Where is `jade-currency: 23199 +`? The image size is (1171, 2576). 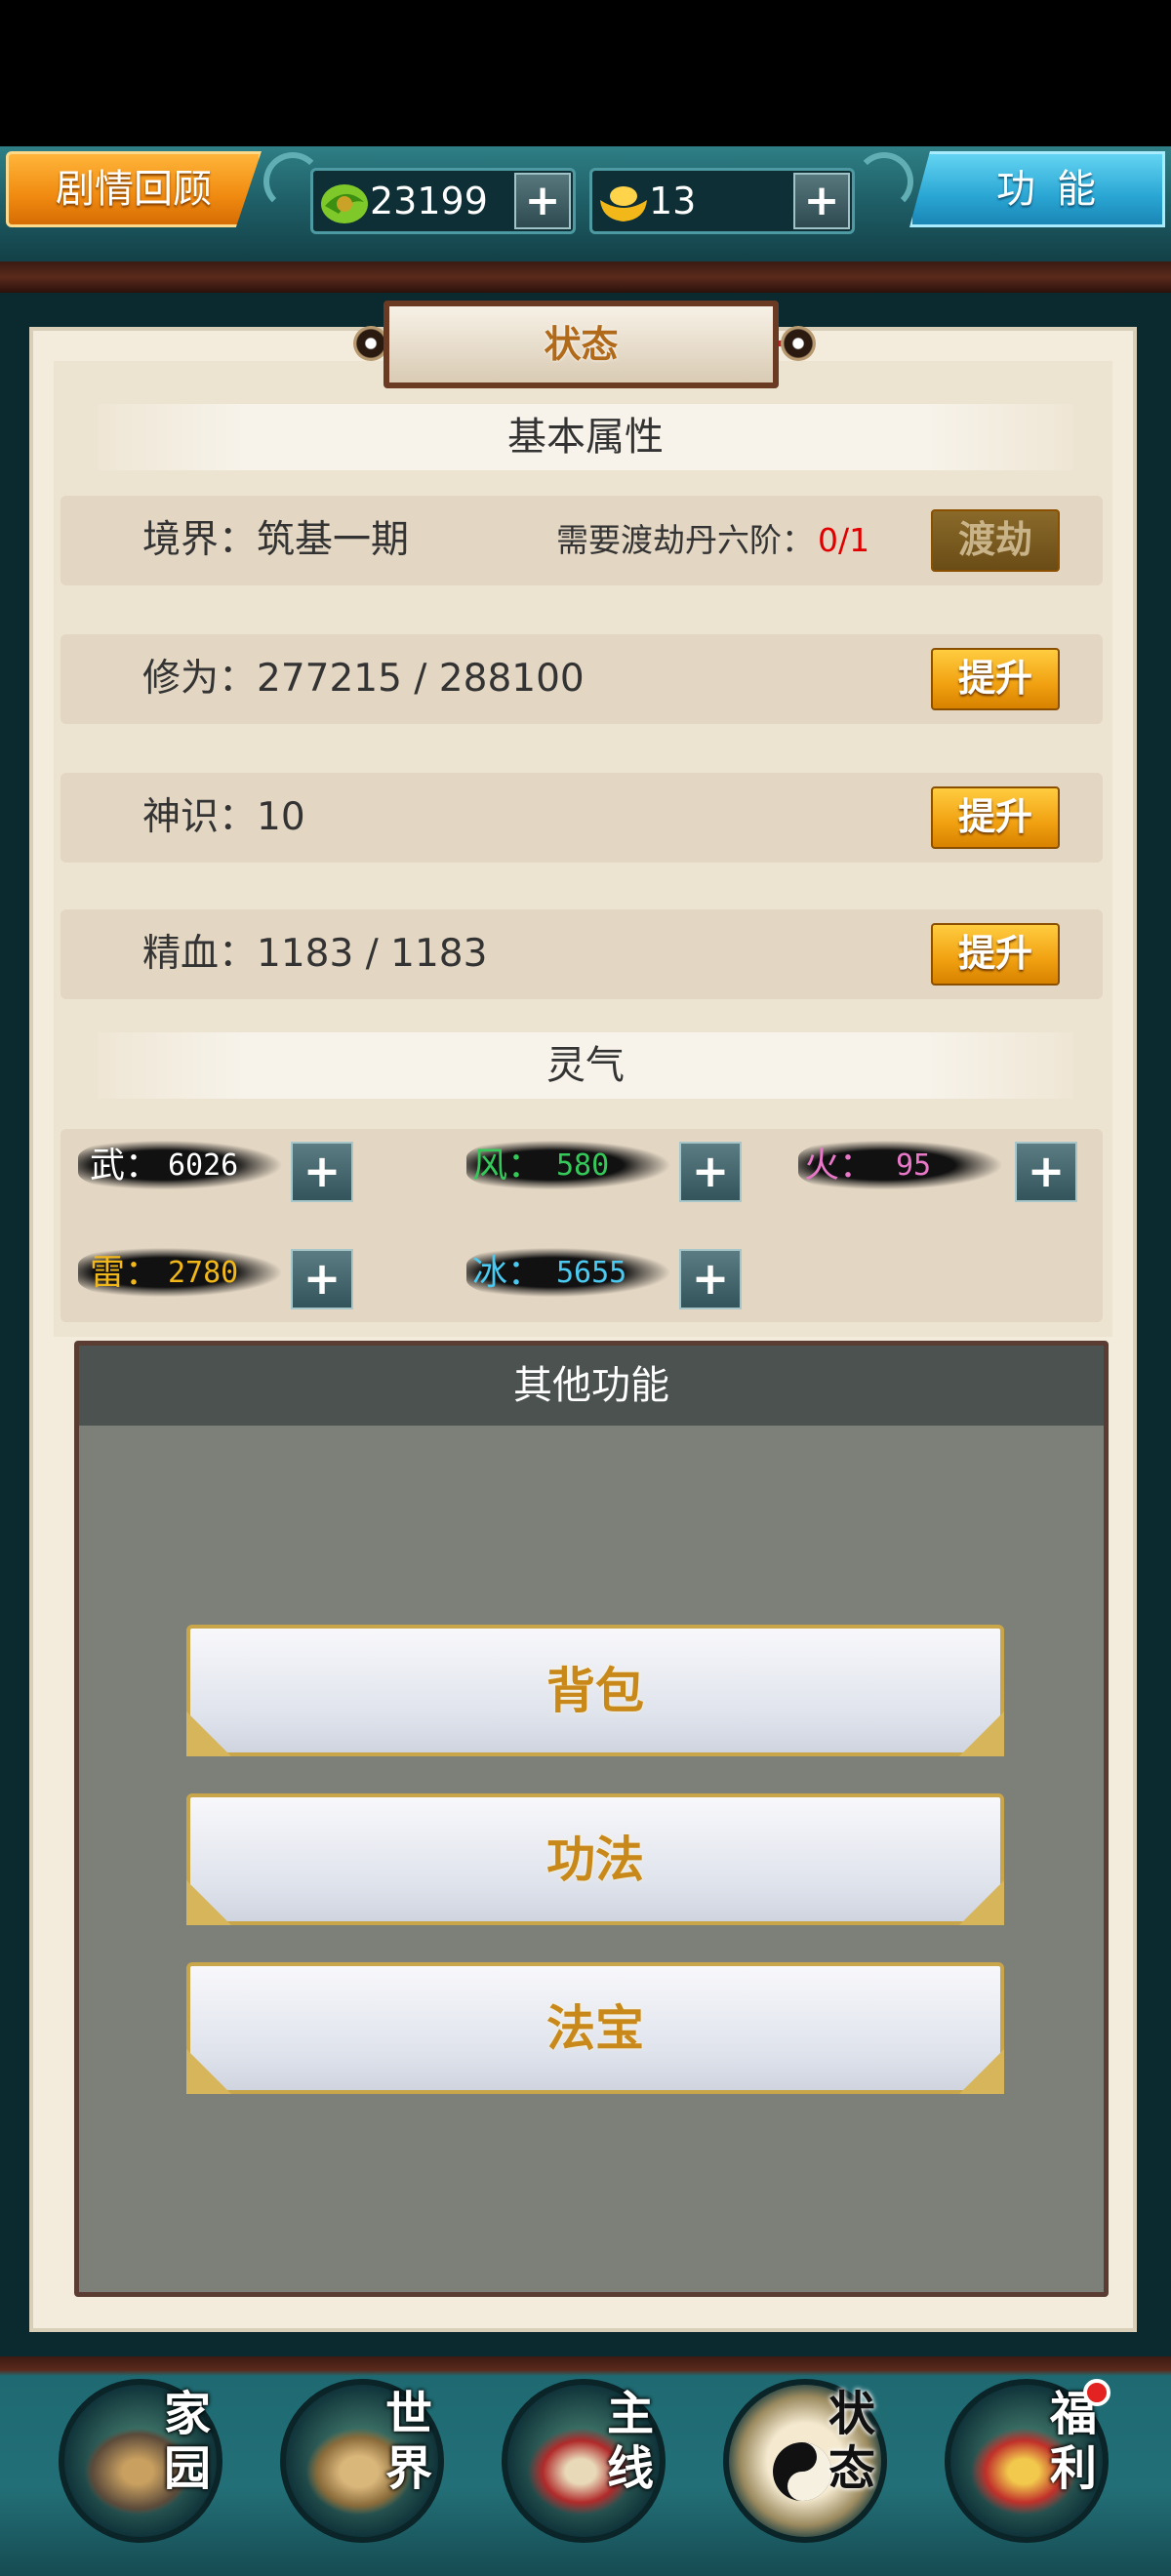
jade-currency: 23199 + is located at coordinates (443, 201).